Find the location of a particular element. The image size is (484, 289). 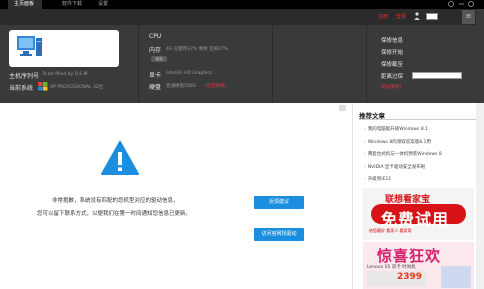

mail-icon is located at coordinates (432, 16).